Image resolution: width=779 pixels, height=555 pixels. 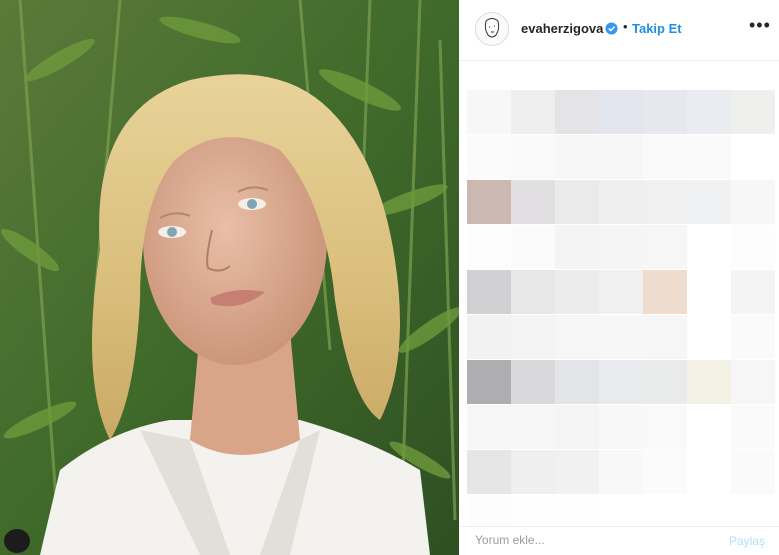 I want to click on verified-badge-icon, so click(x=611, y=28).